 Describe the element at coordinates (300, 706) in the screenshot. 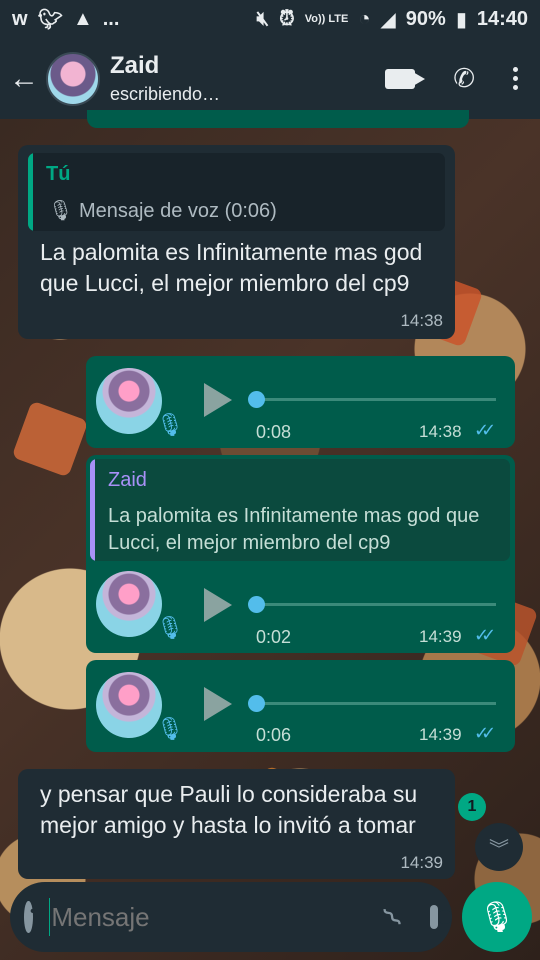

I see `message-bubble-outgoing: 🎙︎ 0:06 14:39 ✓✓` at that location.